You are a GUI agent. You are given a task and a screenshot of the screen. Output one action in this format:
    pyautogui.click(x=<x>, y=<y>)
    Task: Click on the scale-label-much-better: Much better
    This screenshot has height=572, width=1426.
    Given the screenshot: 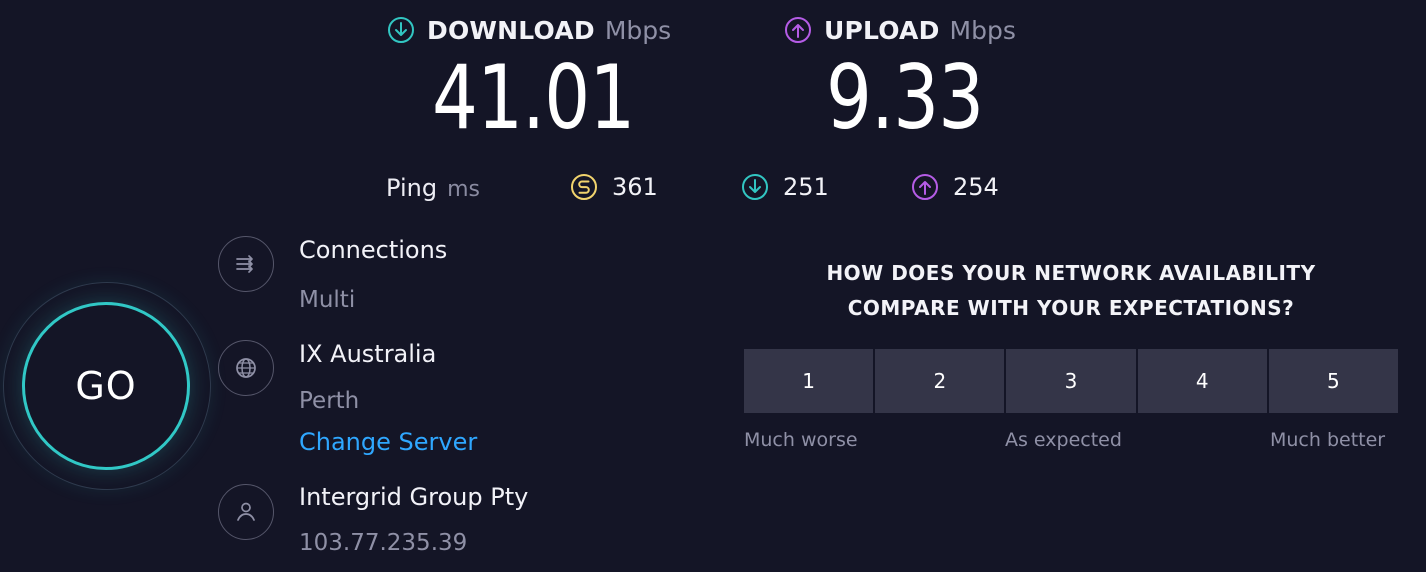 What is the action you would take?
    pyautogui.click(x=1328, y=440)
    